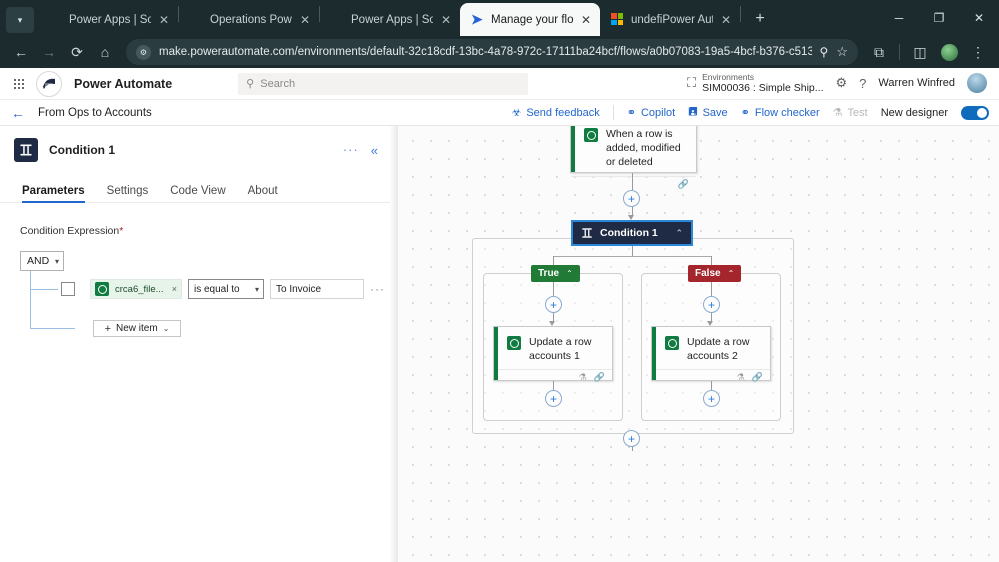  What do you see at coordinates (949, 52) in the screenshot?
I see `profile-avatar` at bounding box center [949, 52].